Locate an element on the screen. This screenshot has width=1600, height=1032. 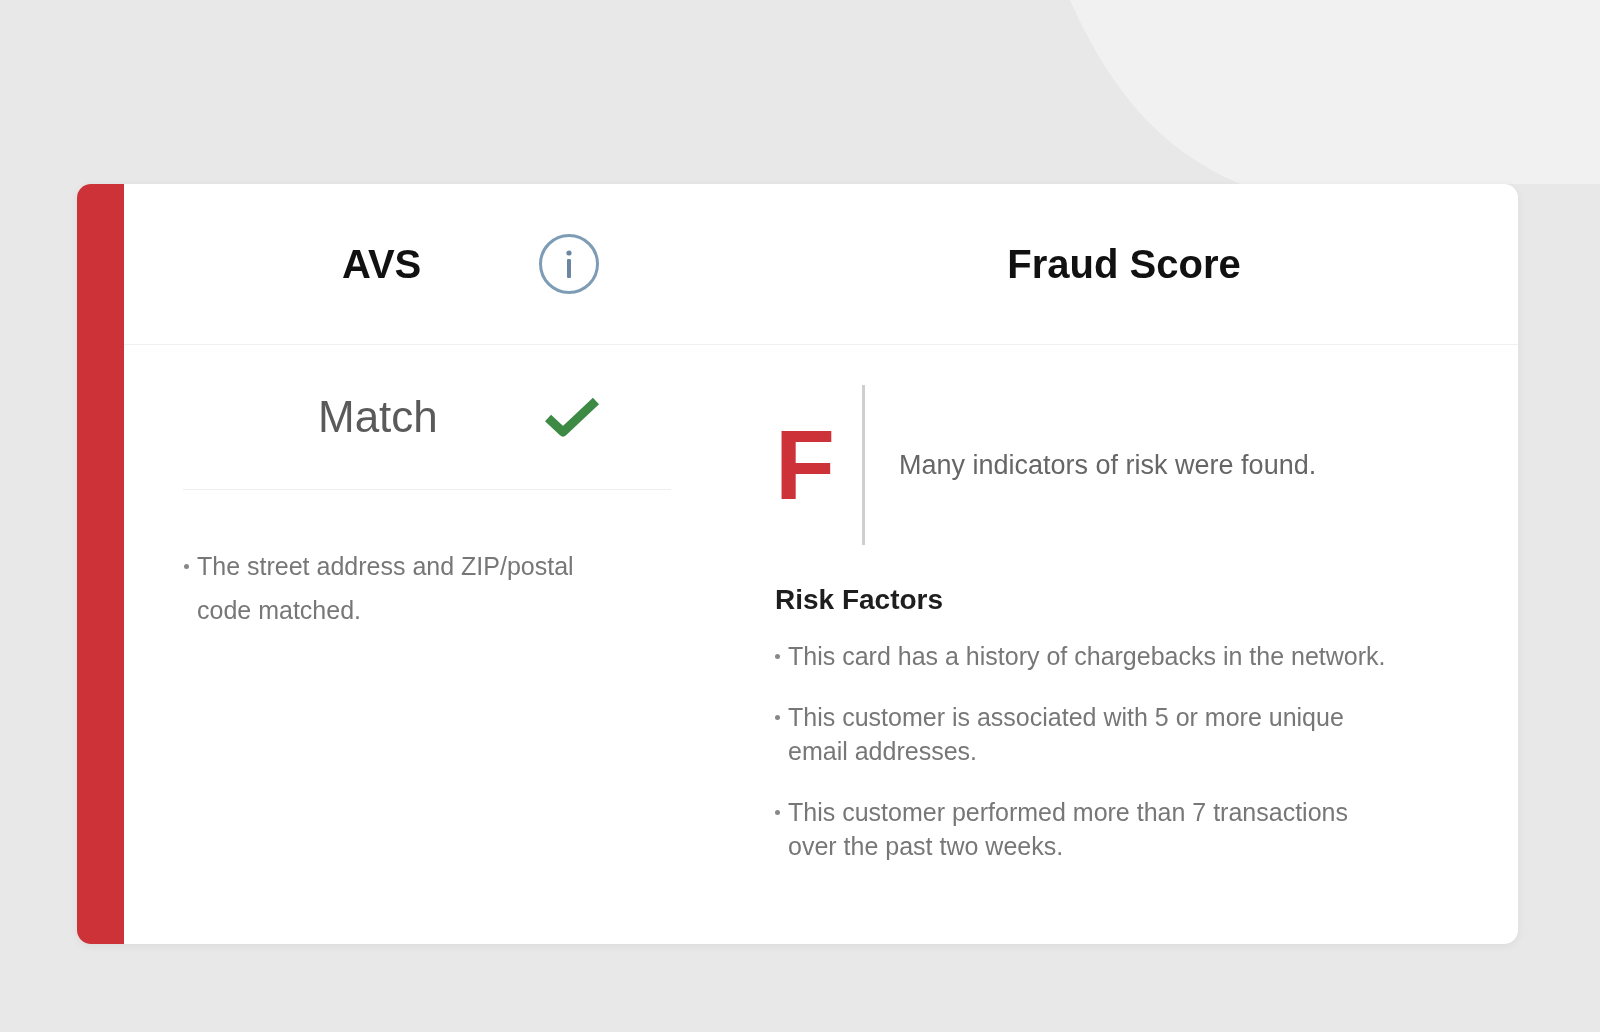
section-title: Fraud Score is located at coordinates (1124, 264).